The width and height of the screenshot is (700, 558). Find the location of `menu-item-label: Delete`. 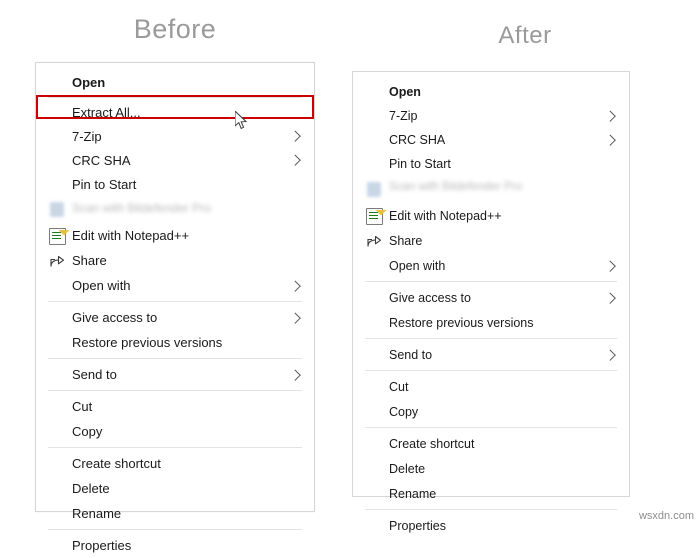

menu-item-label: Delete is located at coordinates (91, 488).